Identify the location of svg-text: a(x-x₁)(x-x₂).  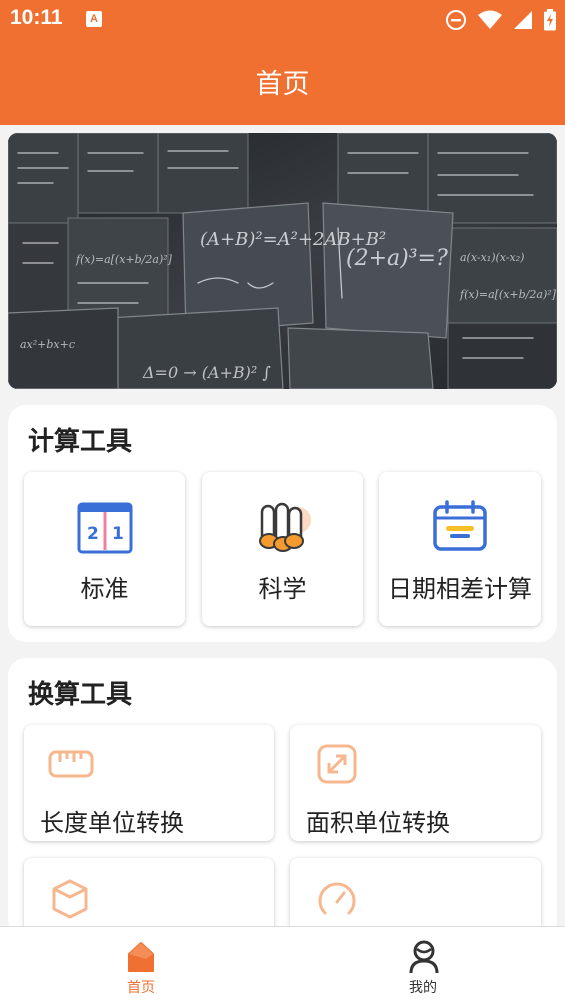
(492, 257).